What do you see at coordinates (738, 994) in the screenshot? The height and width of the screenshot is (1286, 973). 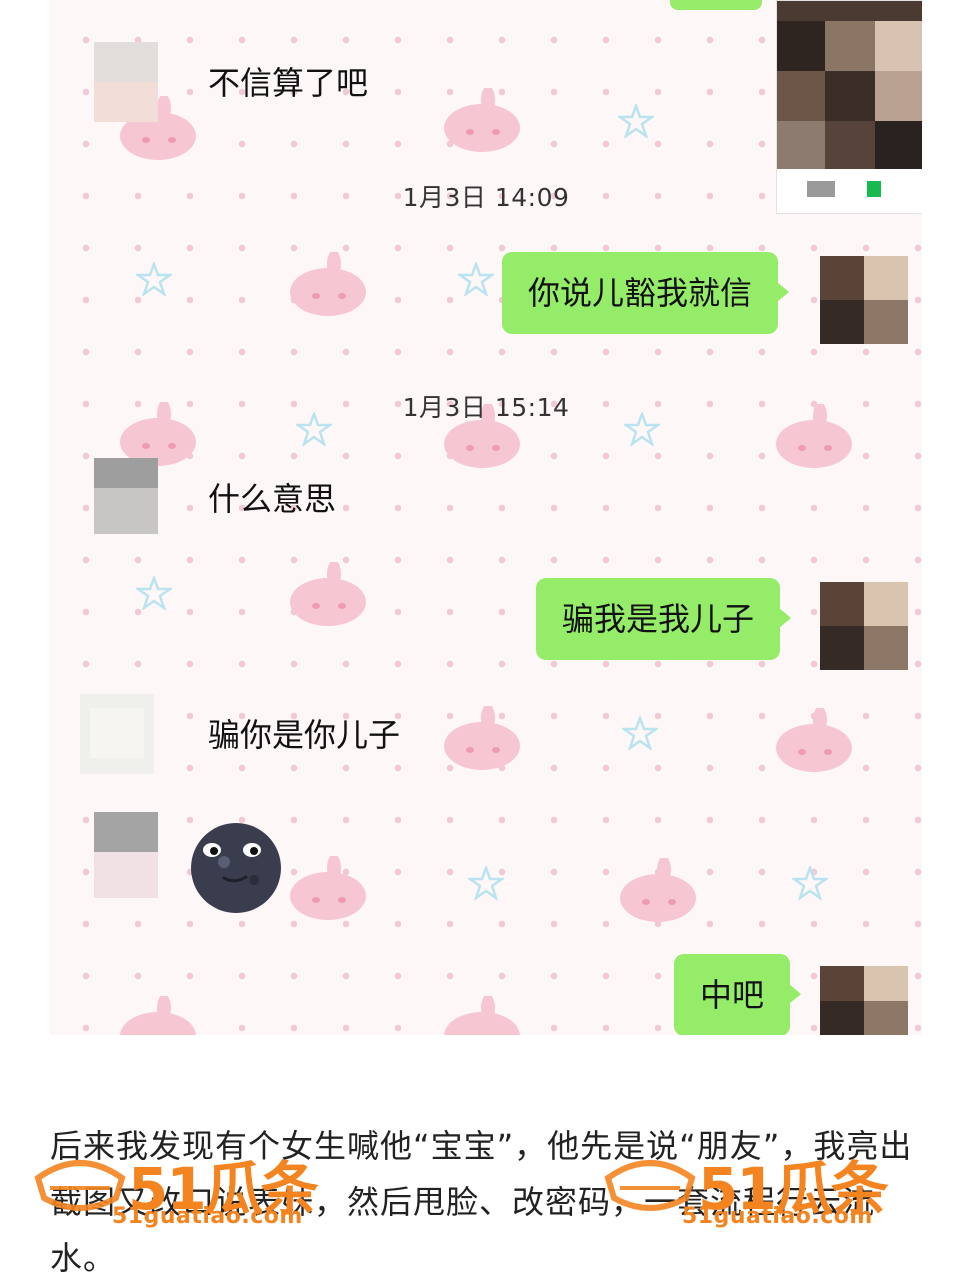 I see `message-bubble-sent: 中吧` at bounding box center [738, 994].